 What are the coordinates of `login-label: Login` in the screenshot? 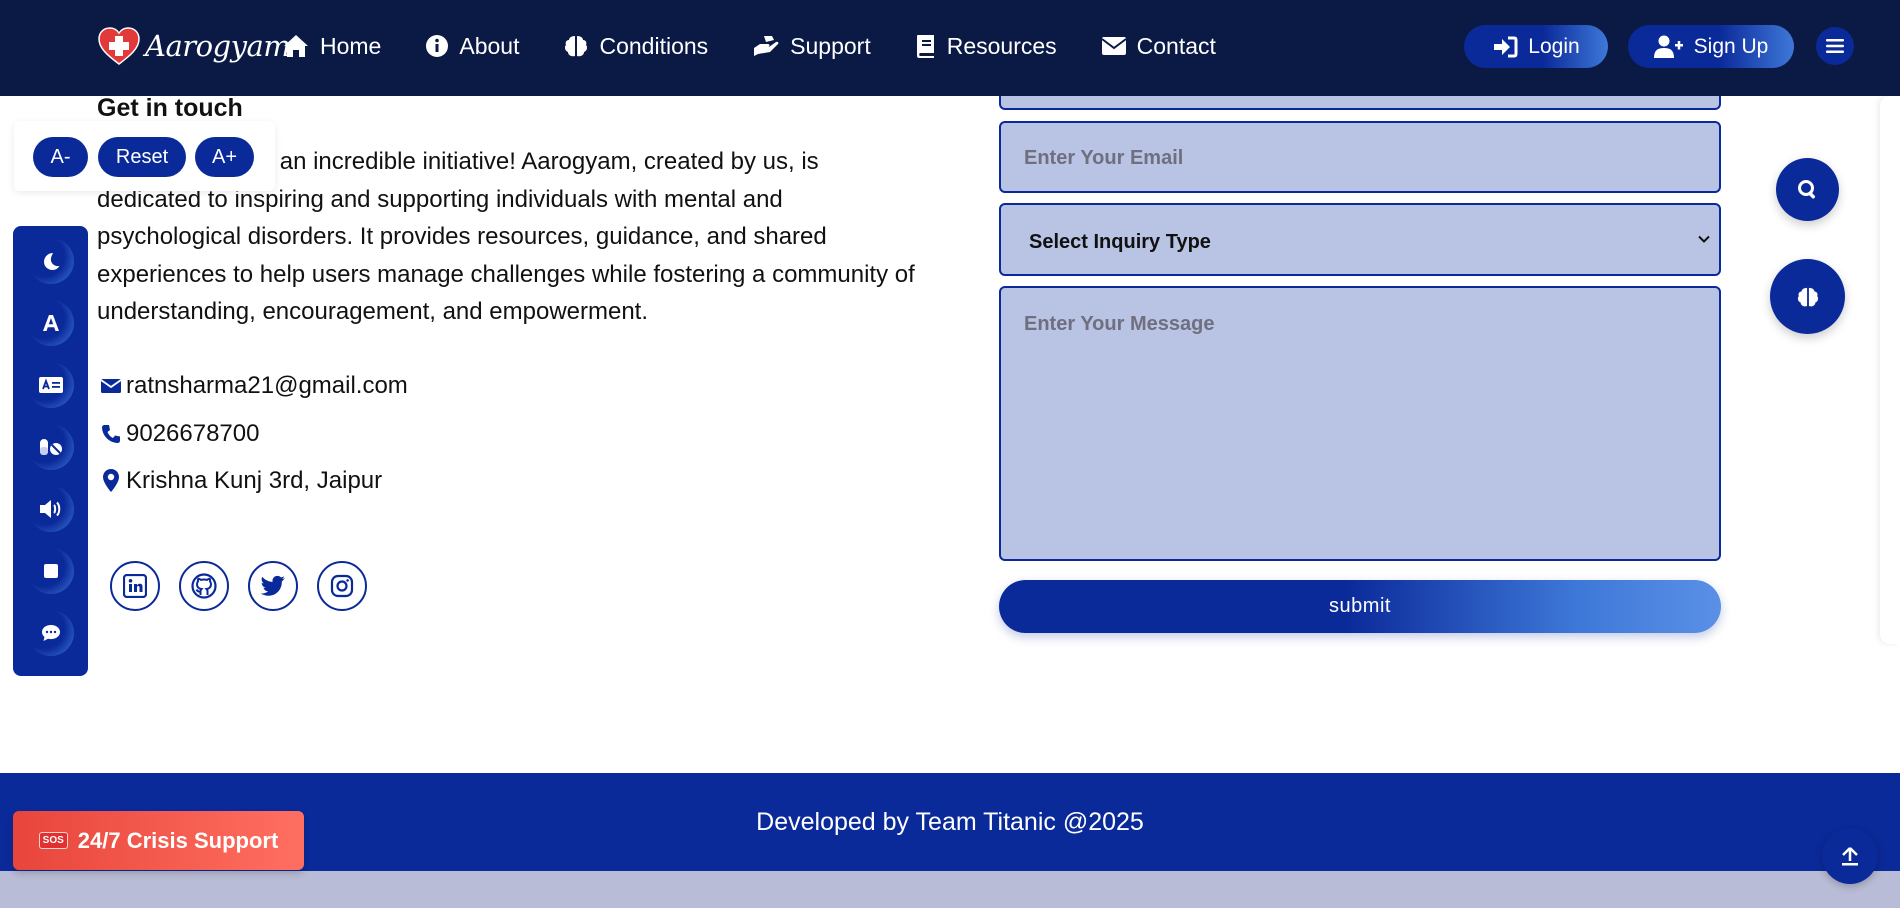 It's located at (1554, 46).